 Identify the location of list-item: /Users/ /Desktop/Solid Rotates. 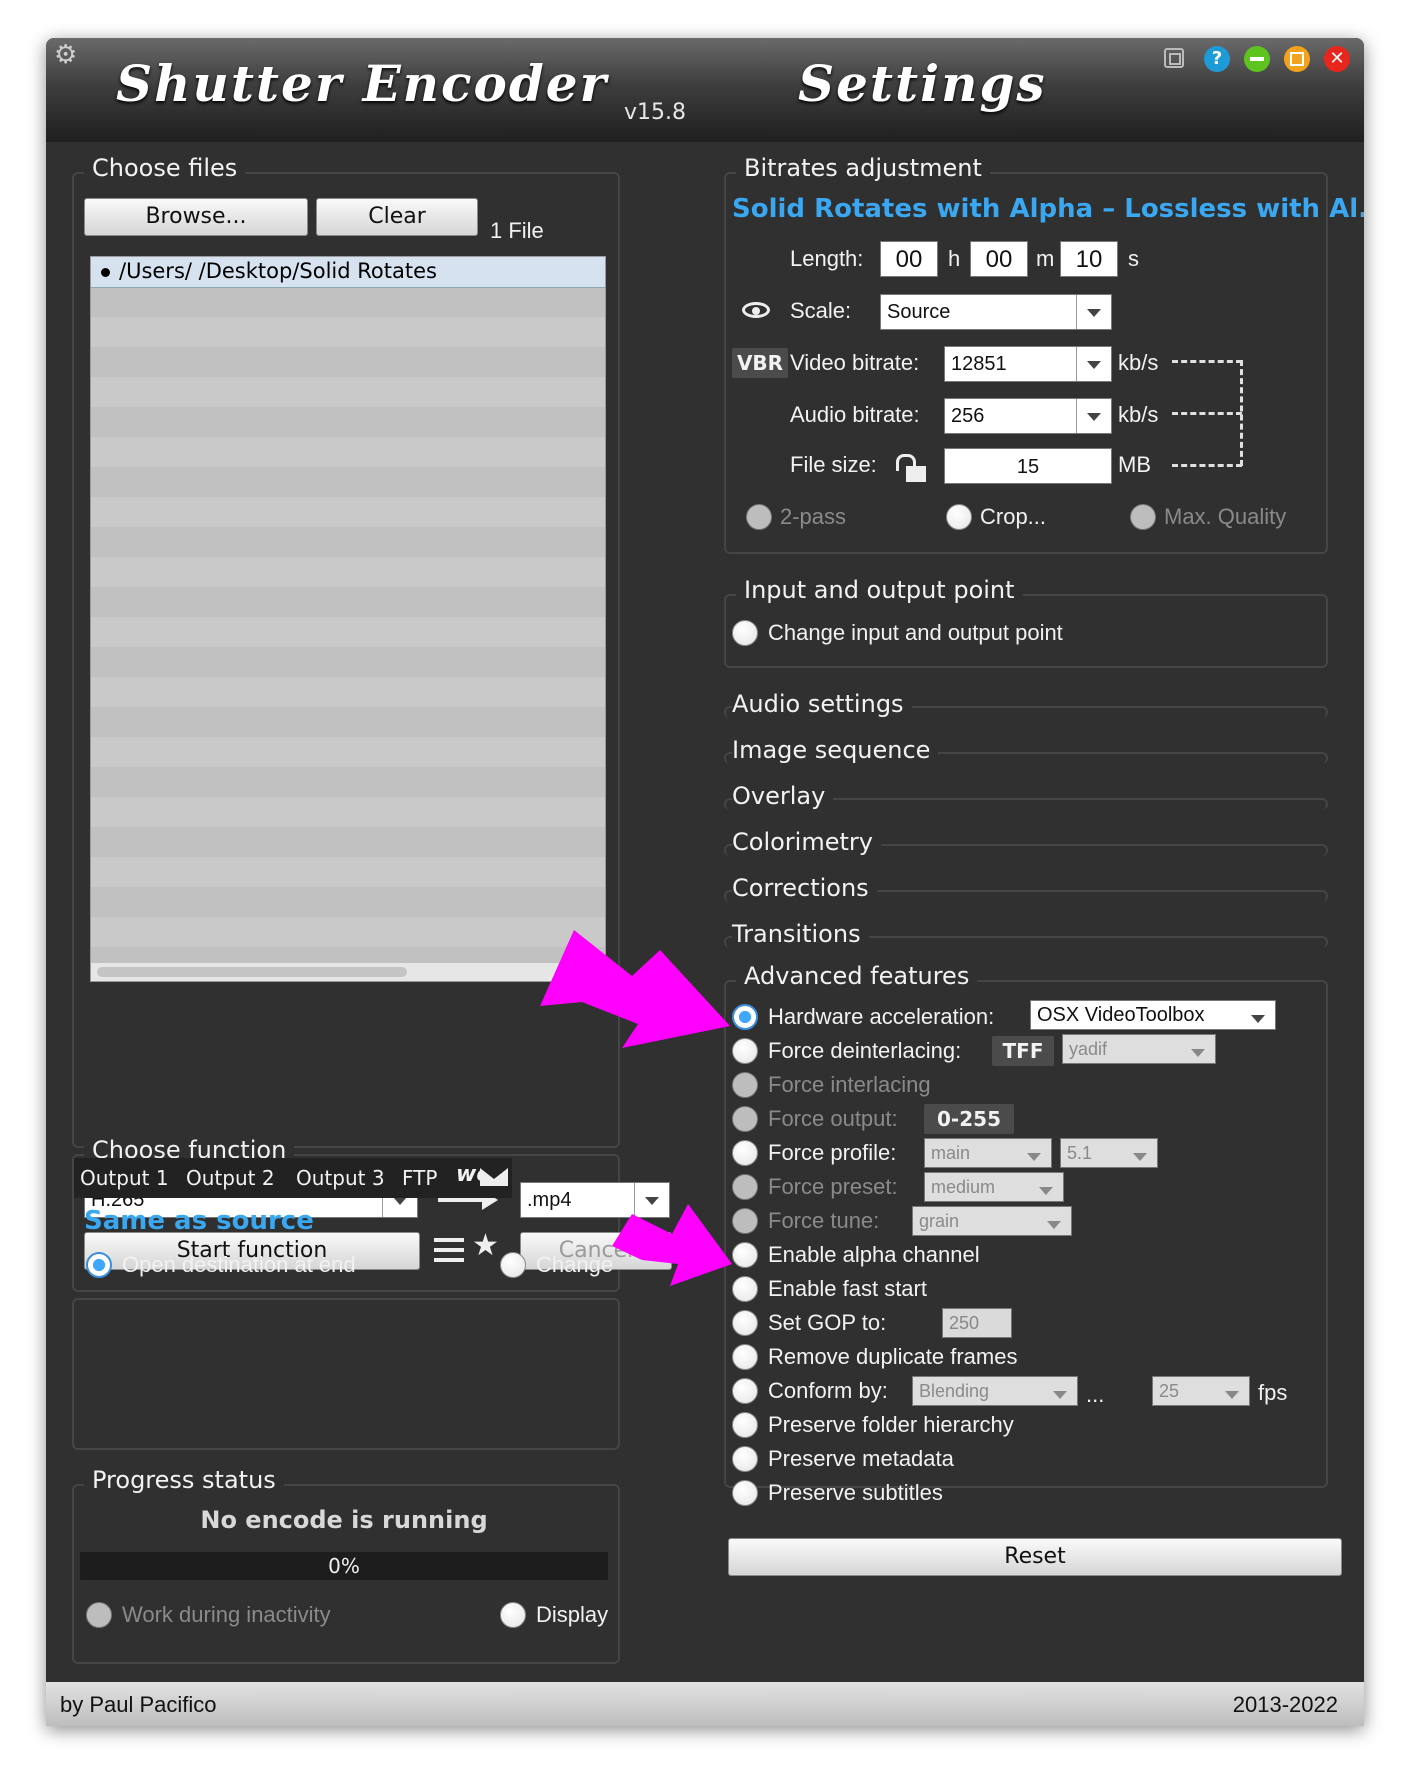
(348, 272).